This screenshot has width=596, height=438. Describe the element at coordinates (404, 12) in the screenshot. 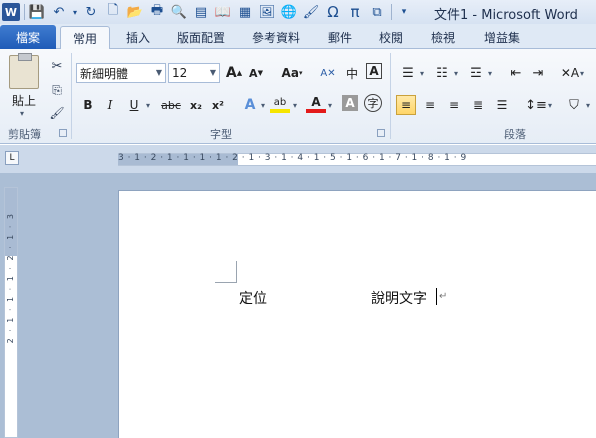

I see `customize-qat-icon: ▾` at that location.